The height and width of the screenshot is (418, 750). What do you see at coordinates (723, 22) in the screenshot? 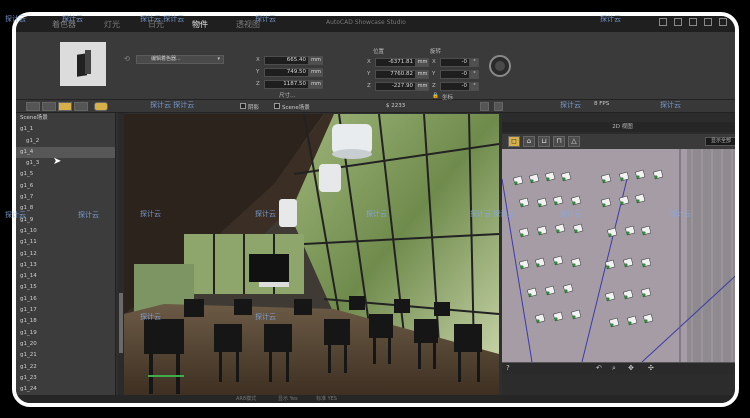
I see `close-icon` at bounding box center [723, 22].